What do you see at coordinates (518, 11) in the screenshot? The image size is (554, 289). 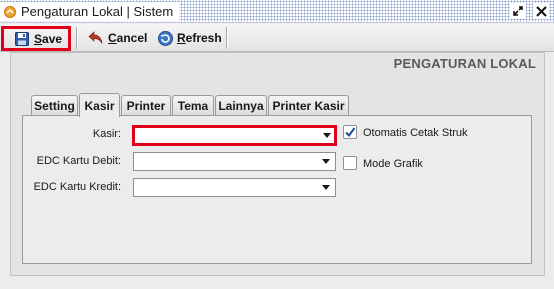 I see `restore-icon` at bounding box center [518, 11].